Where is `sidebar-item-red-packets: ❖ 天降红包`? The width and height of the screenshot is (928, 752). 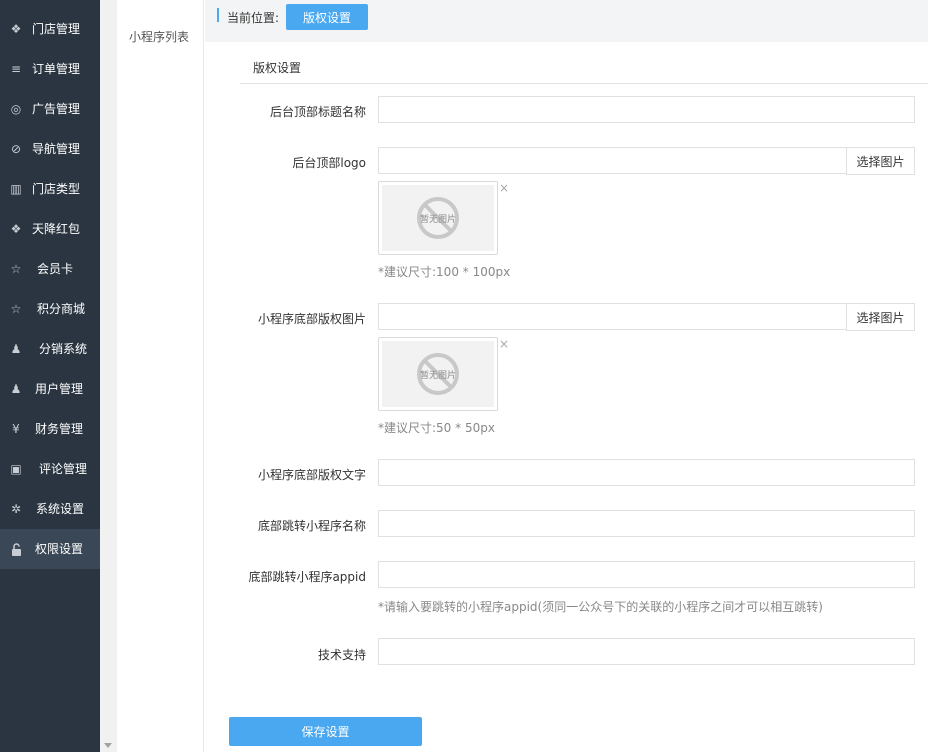 sidebar-item-red-packets: ❖ 天降红包 is located at coordinates (50, 229).